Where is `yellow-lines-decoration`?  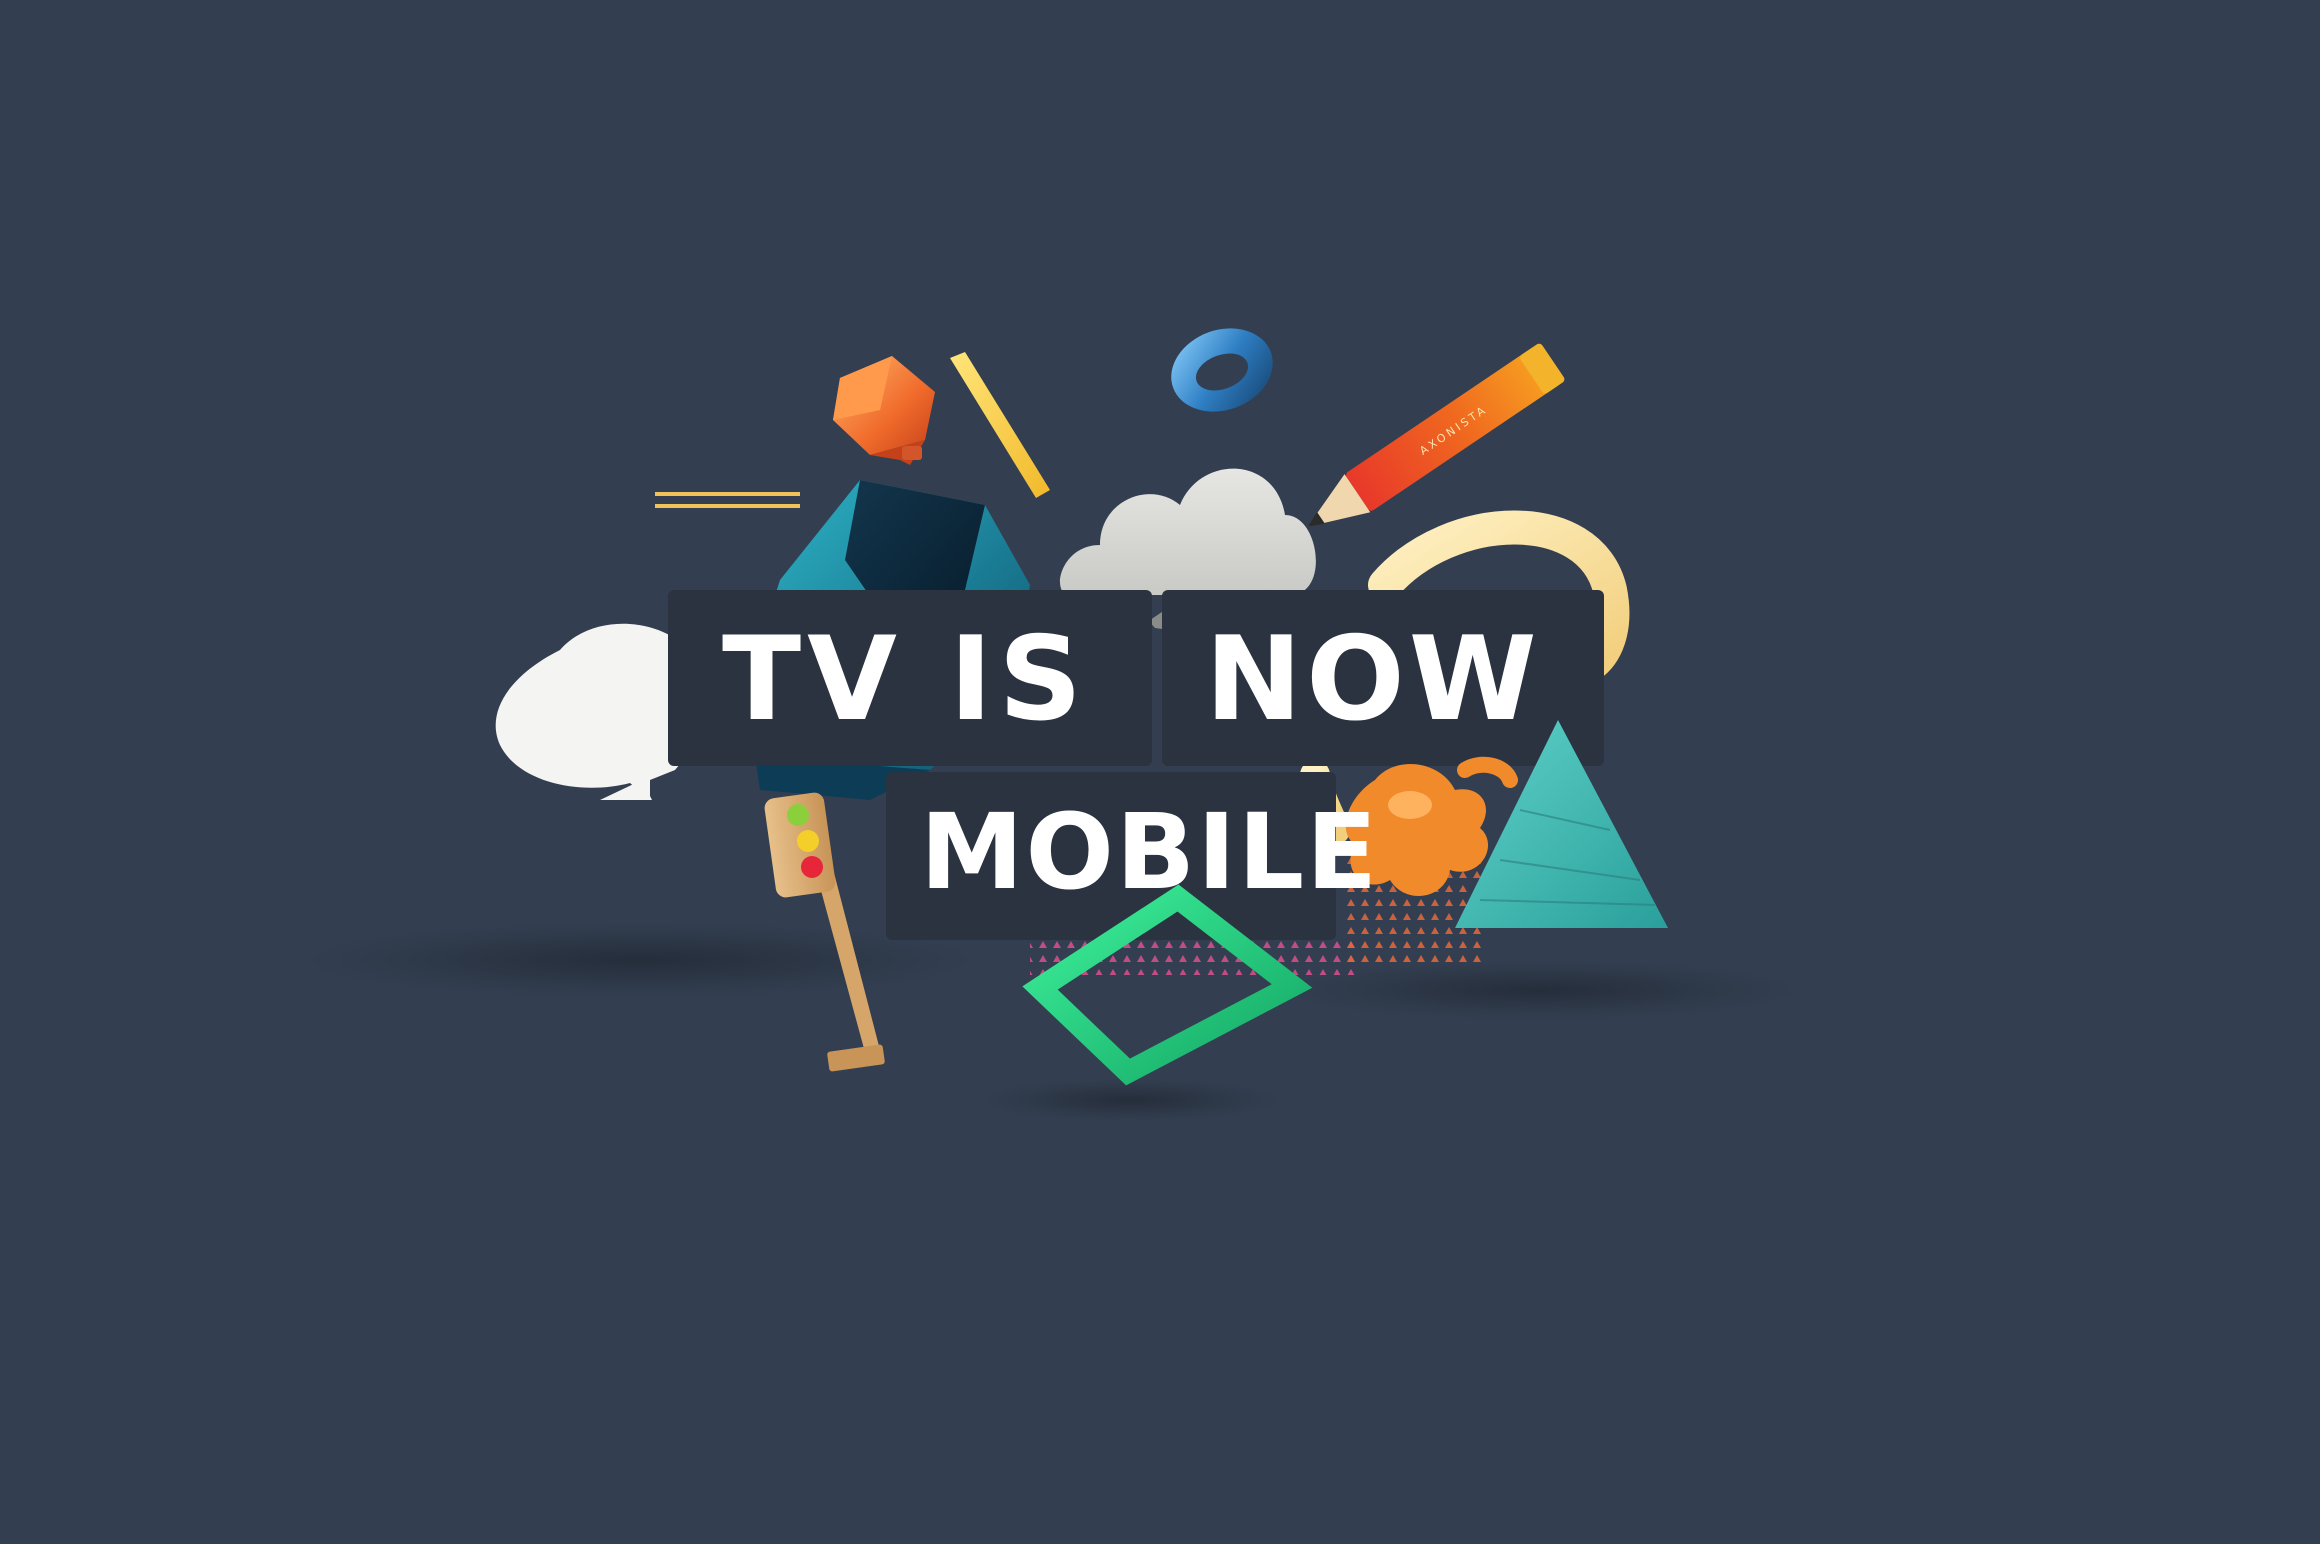 yellow-lines-decoration is located at coordinates (727, 500).